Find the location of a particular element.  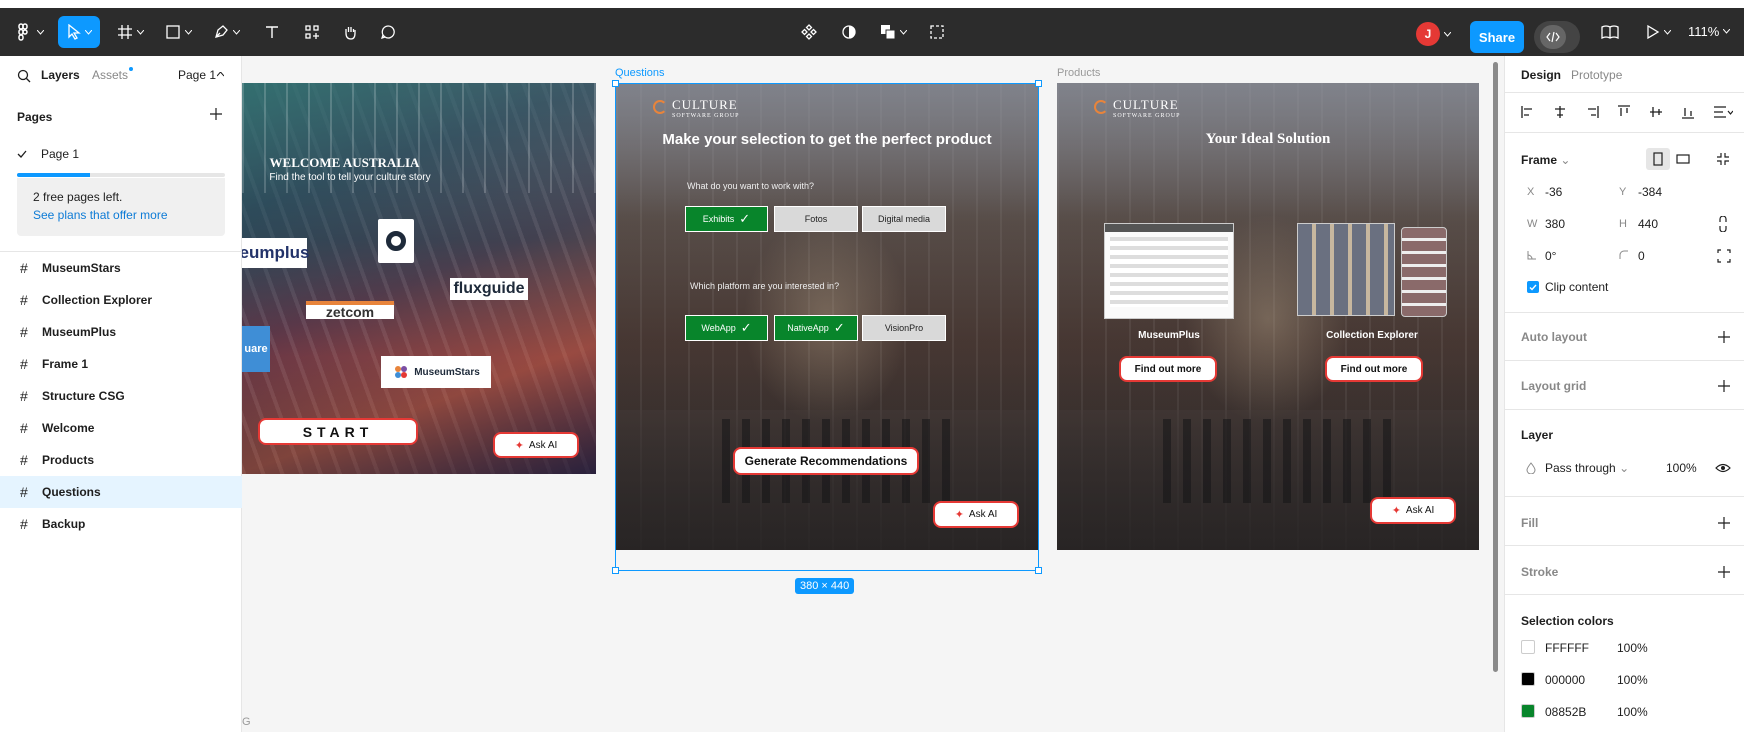

frame-label-products: Products is located at coordinates (1078, 73).